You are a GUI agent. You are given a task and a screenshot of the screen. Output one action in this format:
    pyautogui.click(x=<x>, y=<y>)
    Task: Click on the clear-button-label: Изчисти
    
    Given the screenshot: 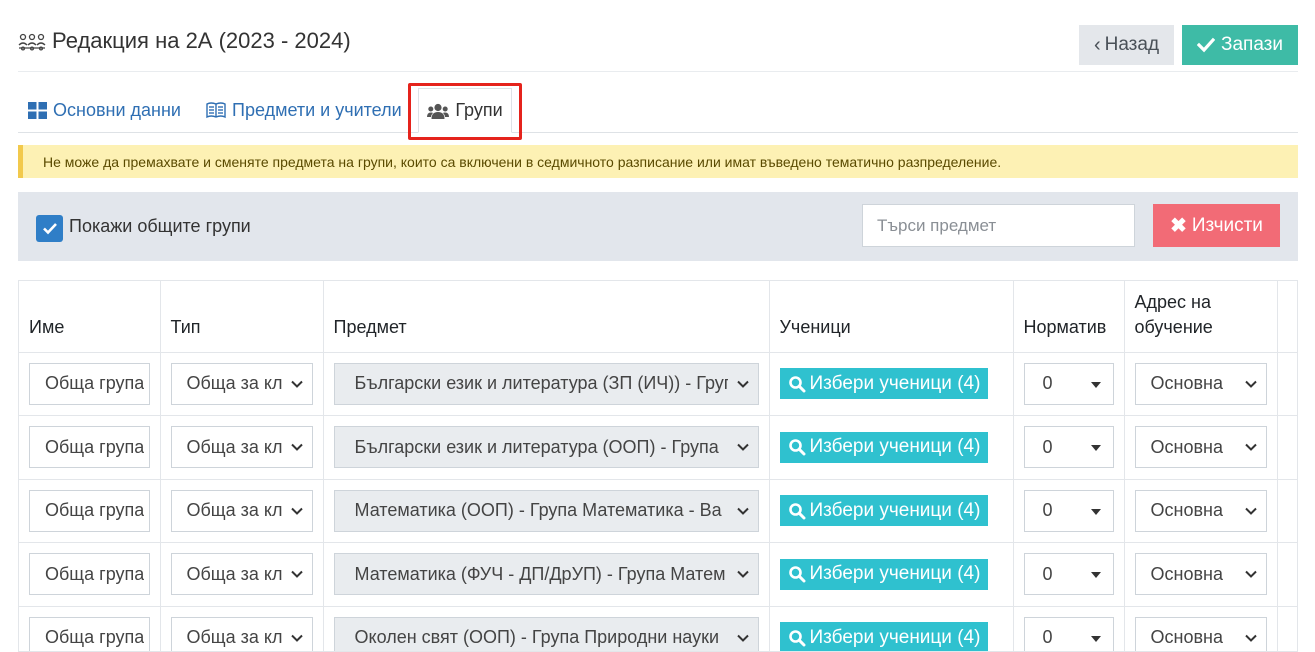 What is the action you would take?
    pyautogui.click(x=1227, y=225)
    